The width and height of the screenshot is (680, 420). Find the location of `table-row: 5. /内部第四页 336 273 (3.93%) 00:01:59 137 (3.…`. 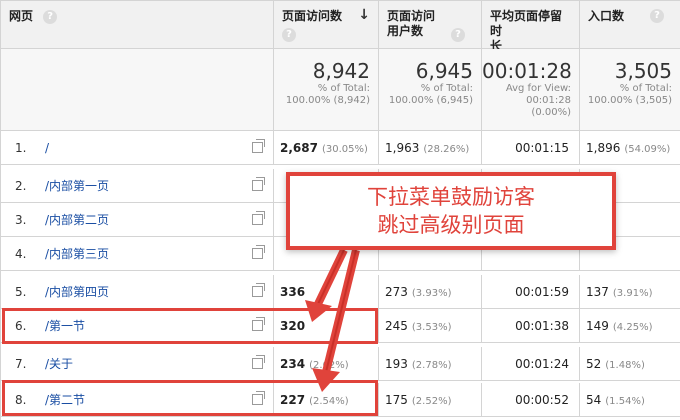

table-row: 5. /内部第四页 336 273 (3.93%) 00:01:59 137 (3.… is located at coordinates (340, 292).